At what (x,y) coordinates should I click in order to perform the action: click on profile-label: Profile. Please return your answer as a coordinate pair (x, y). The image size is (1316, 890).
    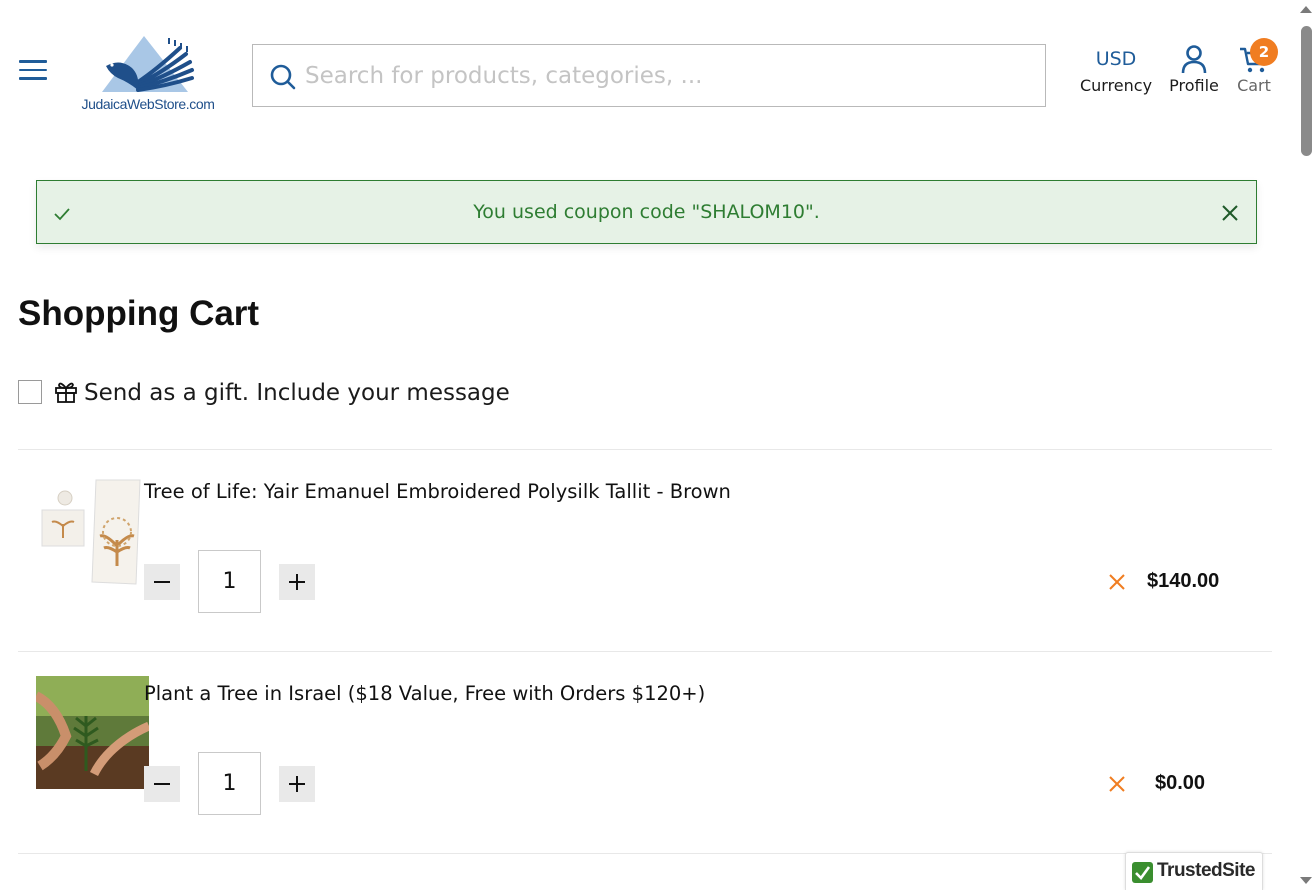
    Looking at the image, I should click on (1194, 85).